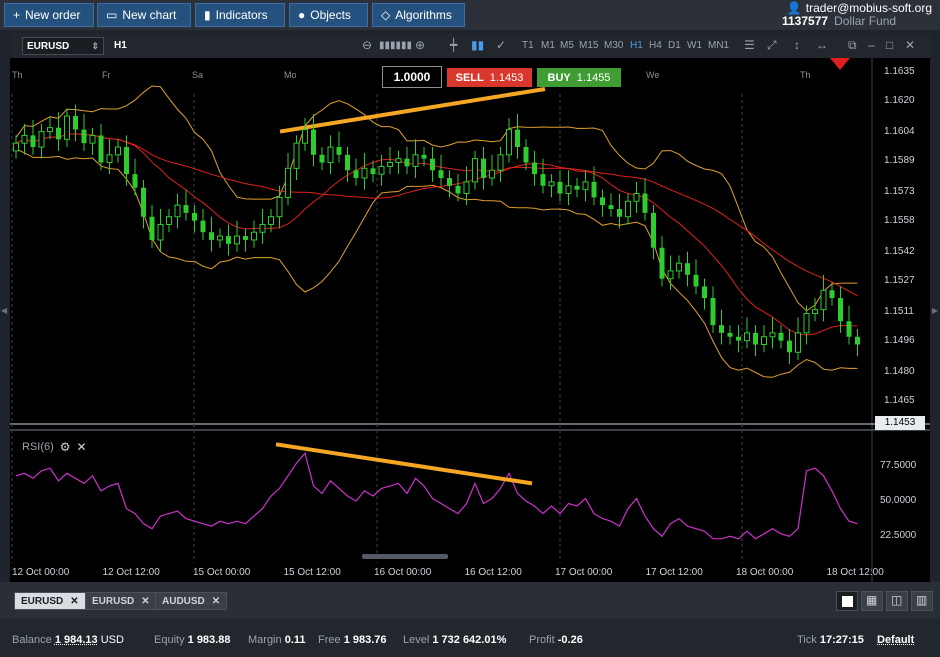 This screenshot has height=657, width=940. Describe the element at coordinates (50, 601) in the screenshot. I see `tab-eurusd: EURUSD ✕` at that location.